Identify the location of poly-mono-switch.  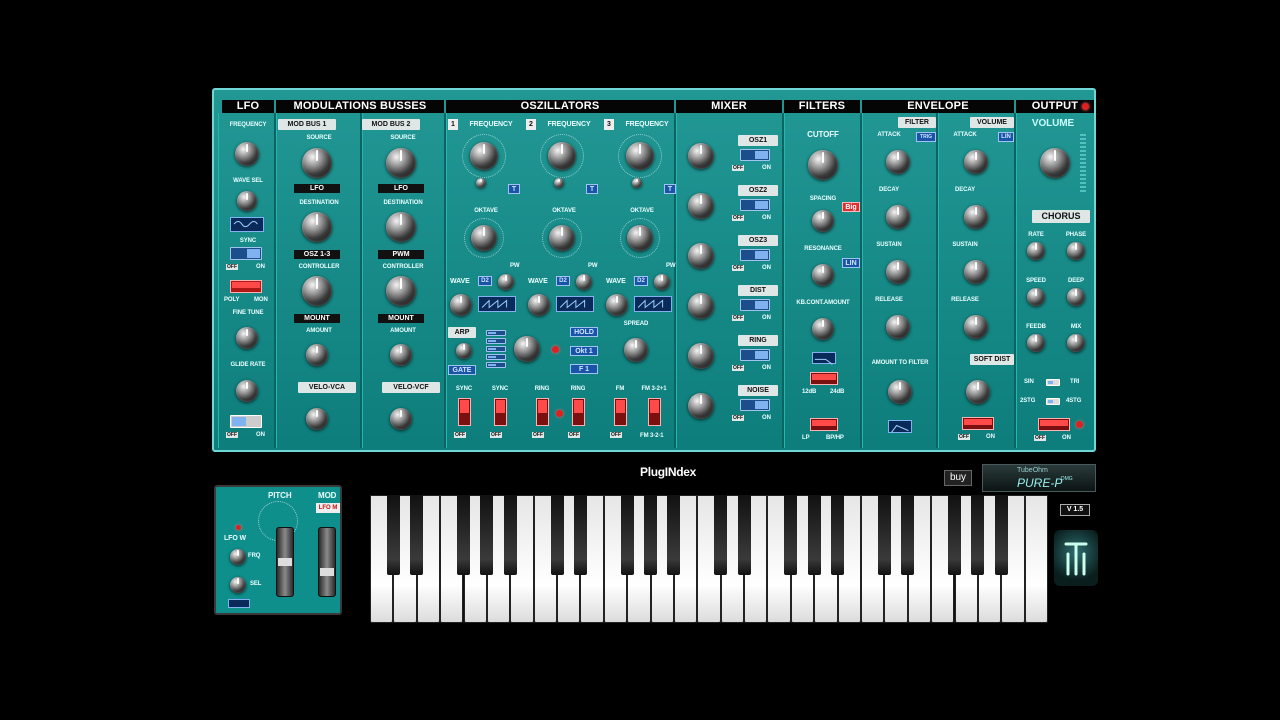
(246, 286).